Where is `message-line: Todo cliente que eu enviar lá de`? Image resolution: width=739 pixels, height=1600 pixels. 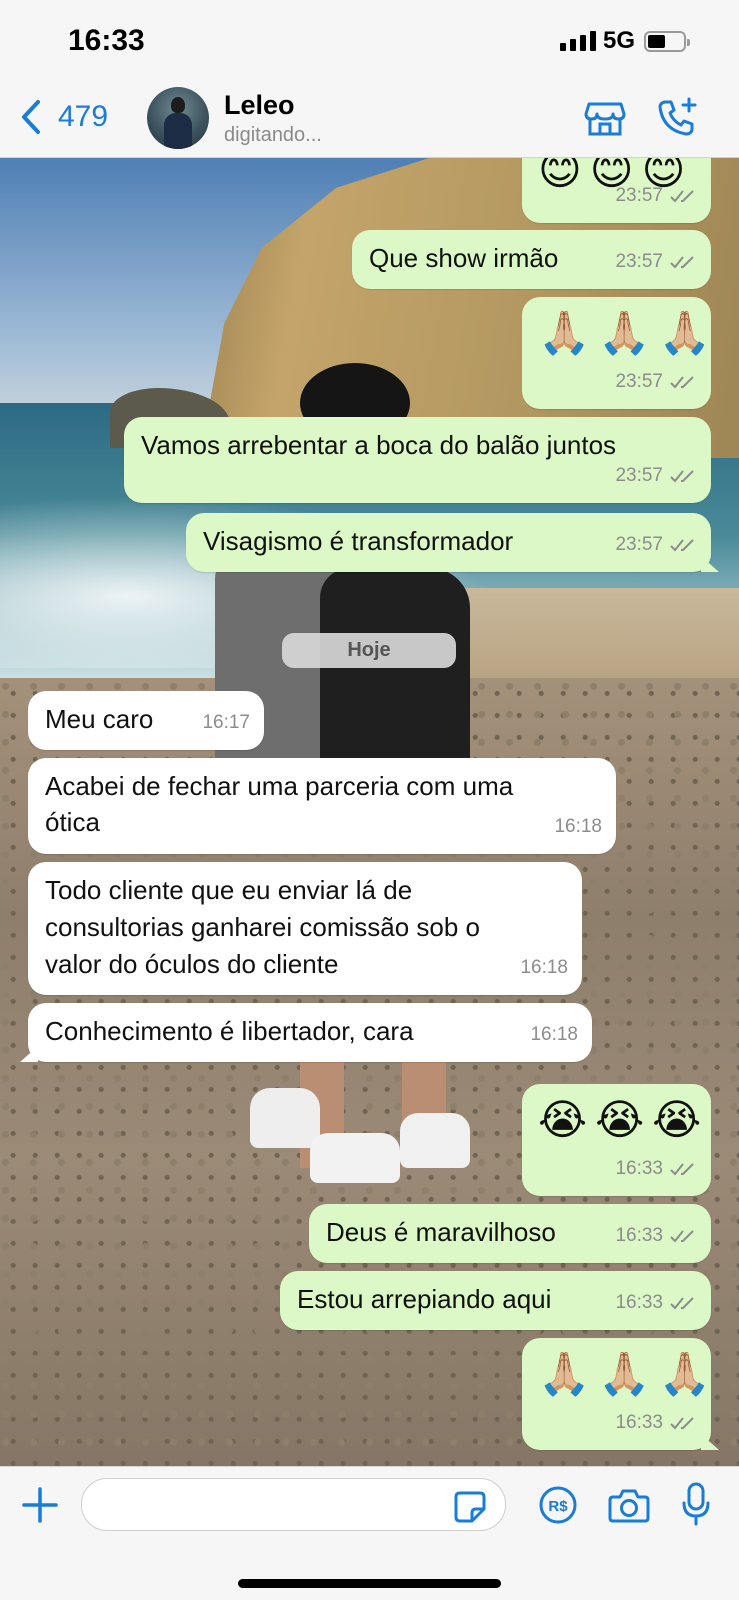
message-line: Todo cliente que eu enviar lá de is located at coordinates (229, 890).